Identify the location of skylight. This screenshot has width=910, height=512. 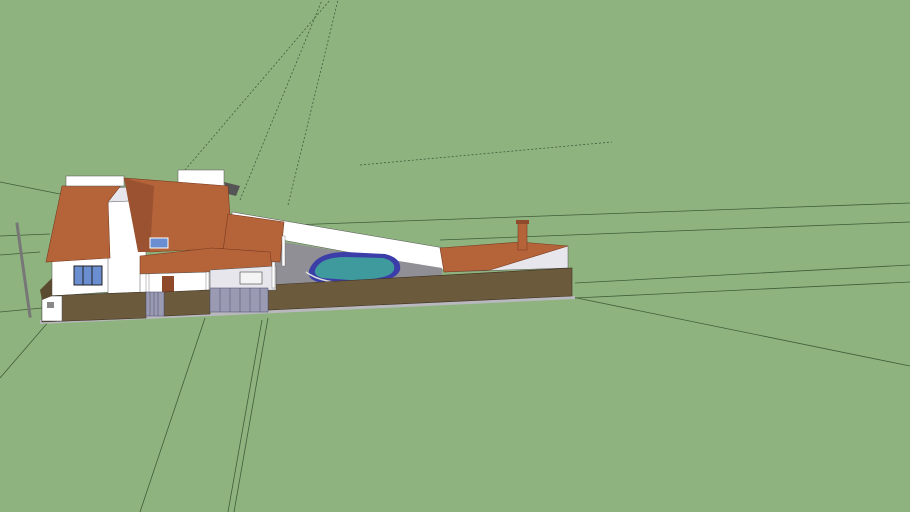
(159, 243).